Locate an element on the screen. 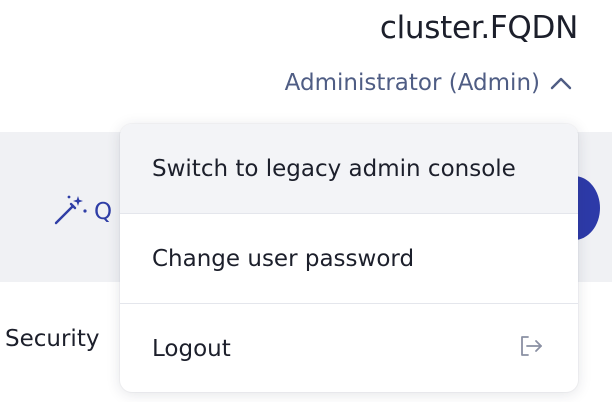 This screenshot has width=612, height=402. logout-icon is located at coordinates (531, 349).